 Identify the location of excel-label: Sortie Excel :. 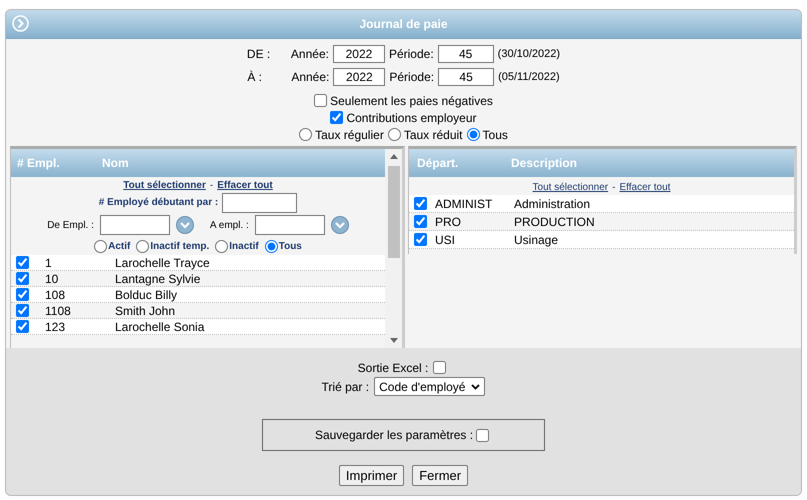
(393, 367).